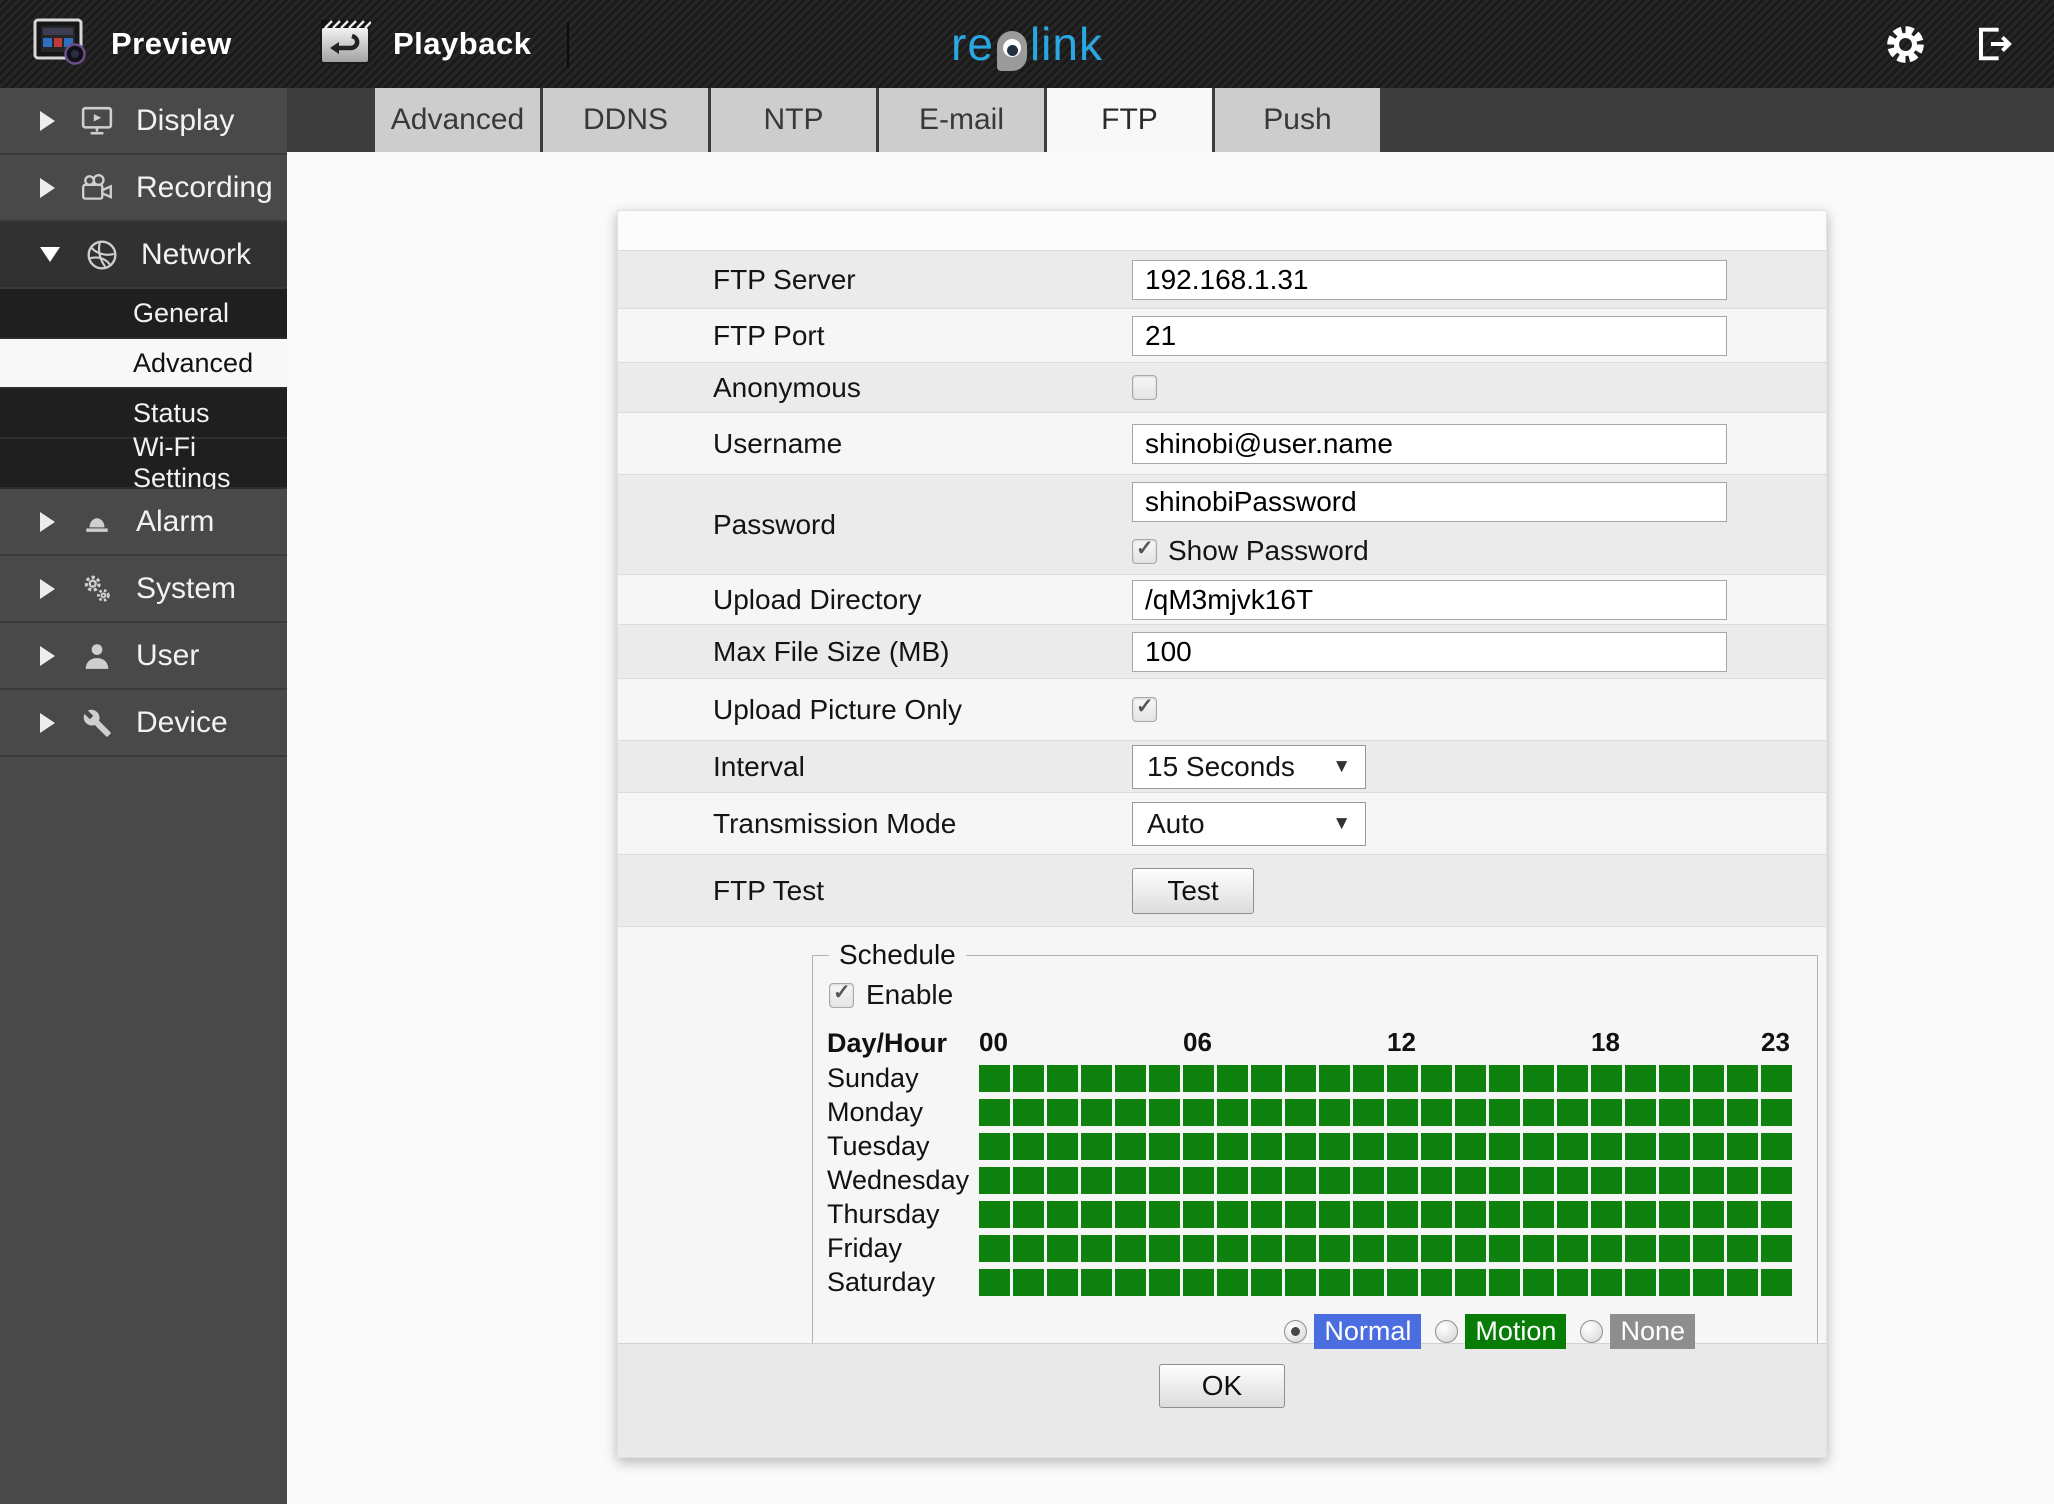 This screenshot has width=2054, height=1504. I want to click on logout-icon, so click(1992, 44).